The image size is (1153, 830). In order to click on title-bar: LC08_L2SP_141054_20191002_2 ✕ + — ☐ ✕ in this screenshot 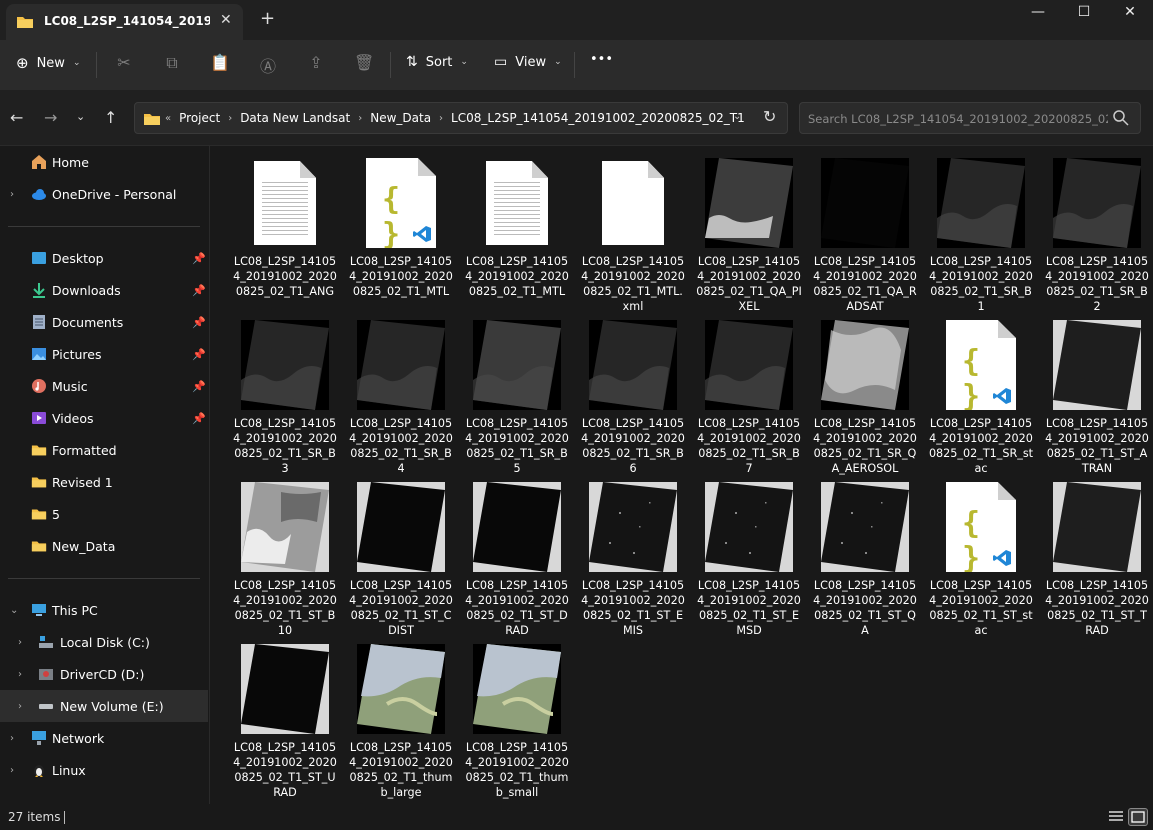, I will do `click(576, 20)`.